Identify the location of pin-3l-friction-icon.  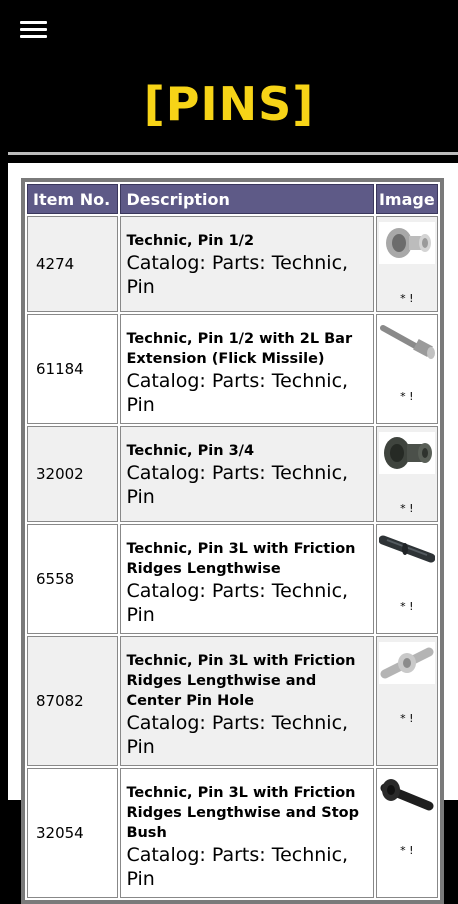
(407, 551).